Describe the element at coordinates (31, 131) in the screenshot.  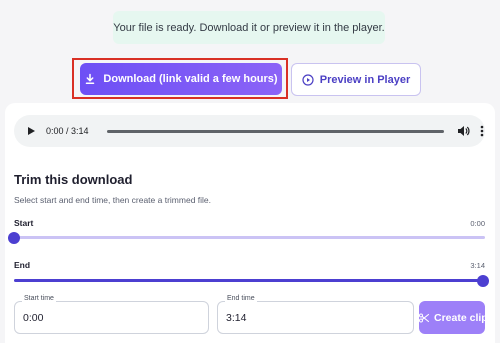
I see `play-icon` at that location.